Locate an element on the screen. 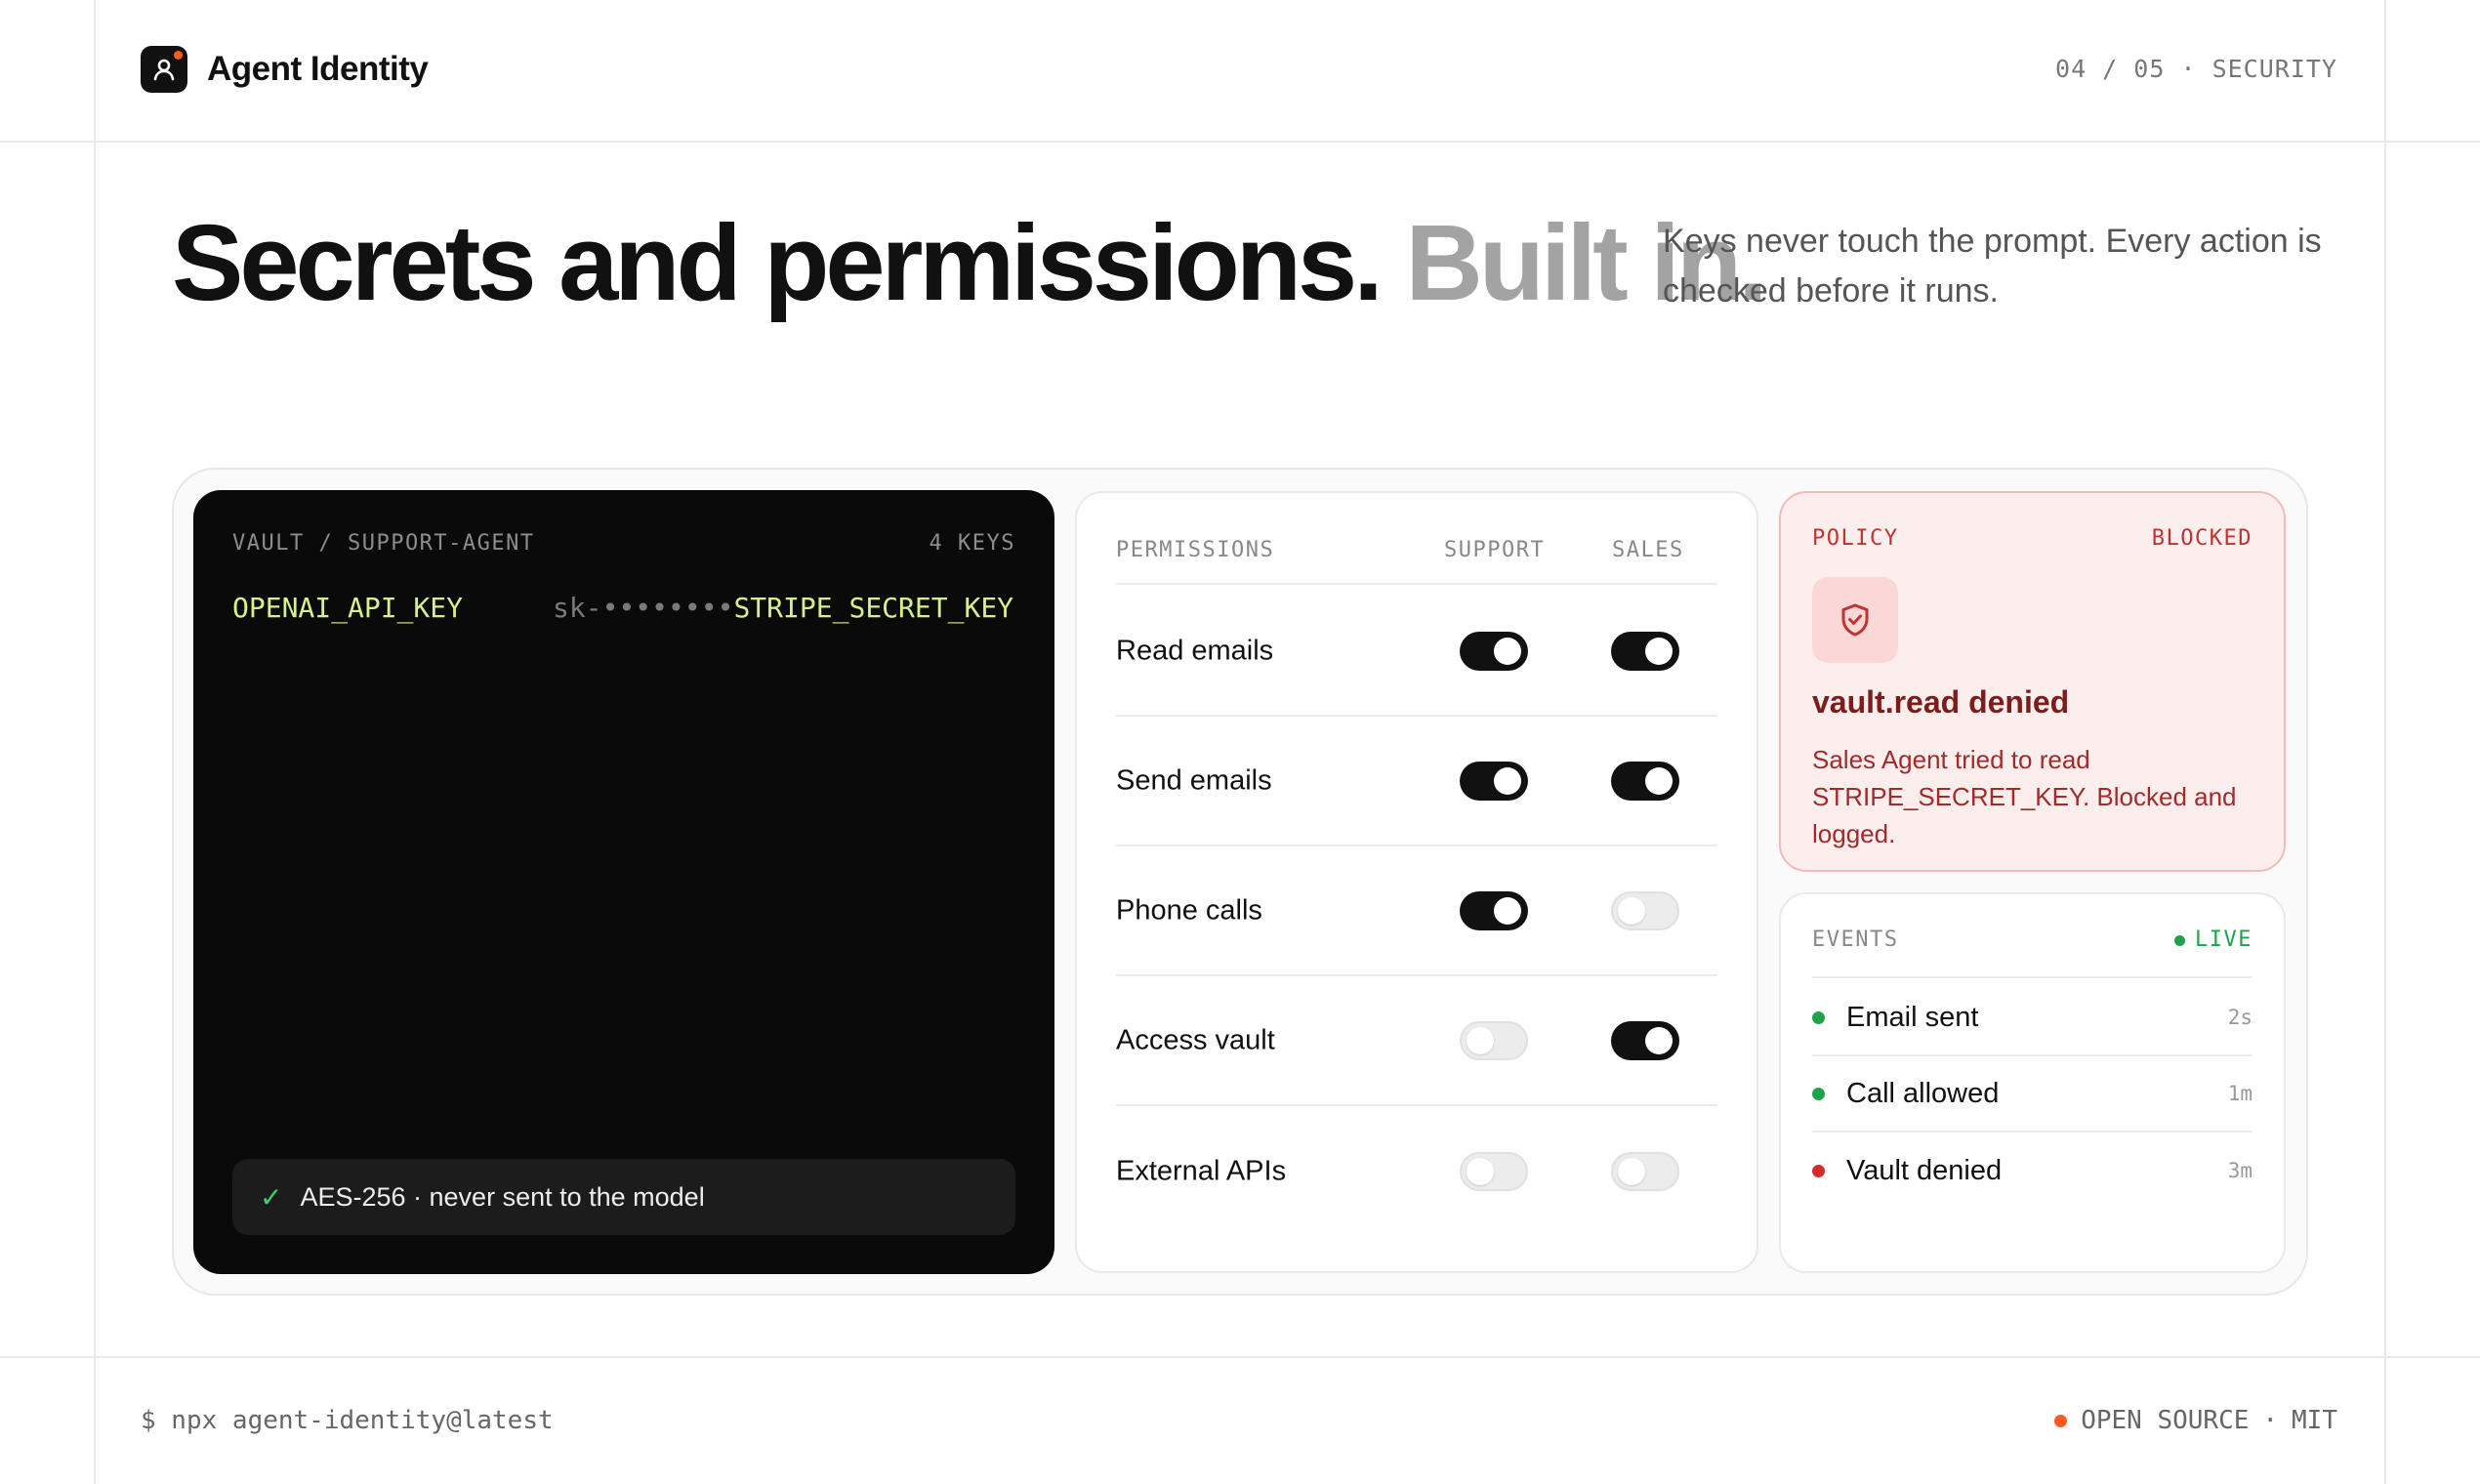 Image resolution: width=2480 pixels, height=1484 pixels. event-time: 1m is located at coordinates (2240, 1094).